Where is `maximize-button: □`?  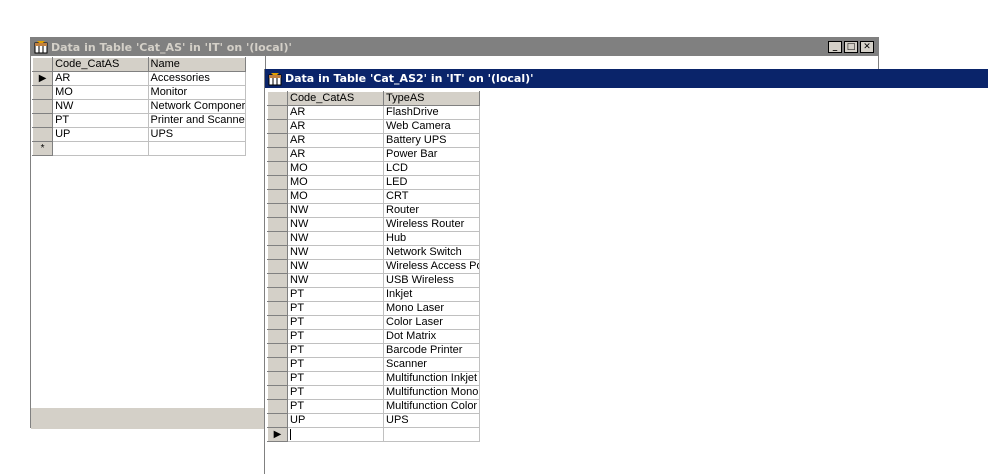 maximize-button: □ is located at coordinates (851, 47).